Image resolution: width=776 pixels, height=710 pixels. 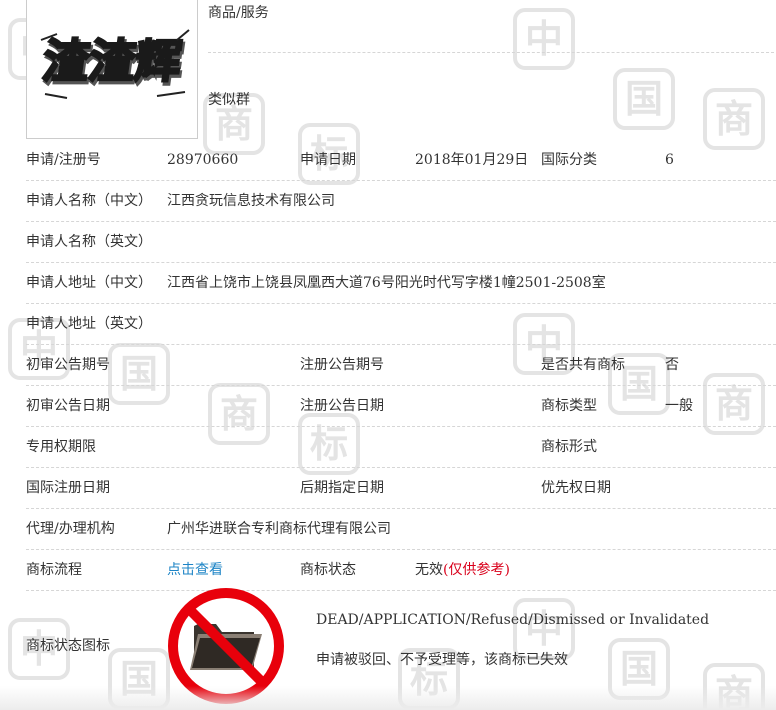 I want to click on tm-type-value: 一般, so click(x=679, y=406).